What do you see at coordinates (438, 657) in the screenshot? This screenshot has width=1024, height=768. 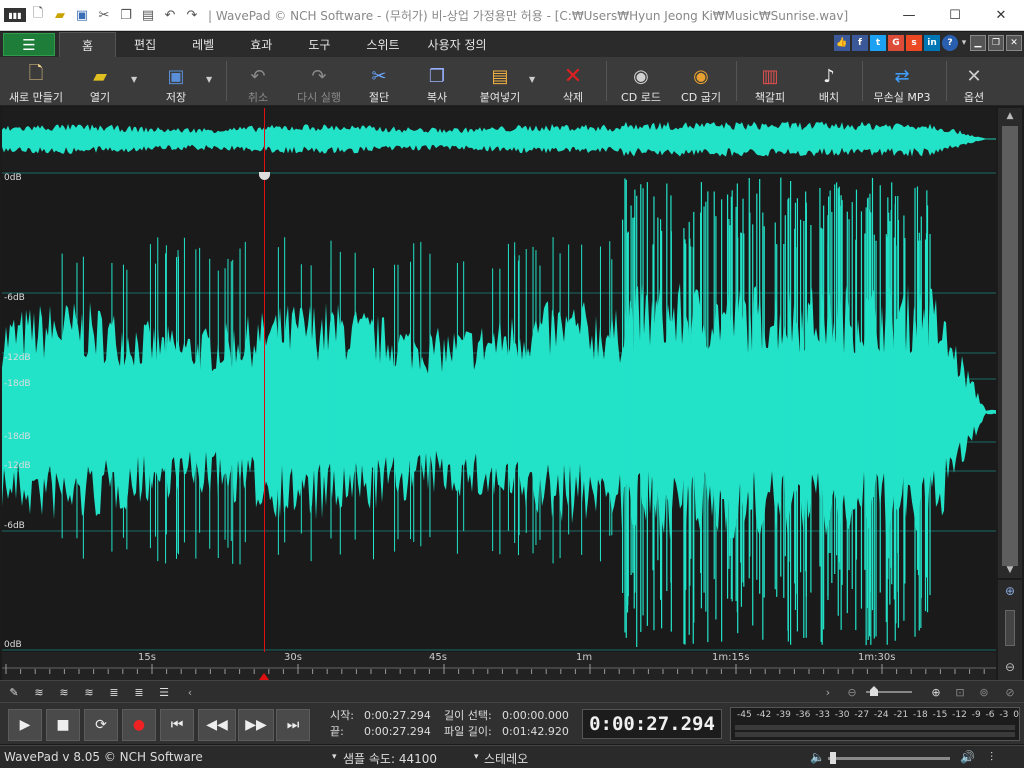 I see `timeline-label-45s: 45s` at bounding box center [438, 657].